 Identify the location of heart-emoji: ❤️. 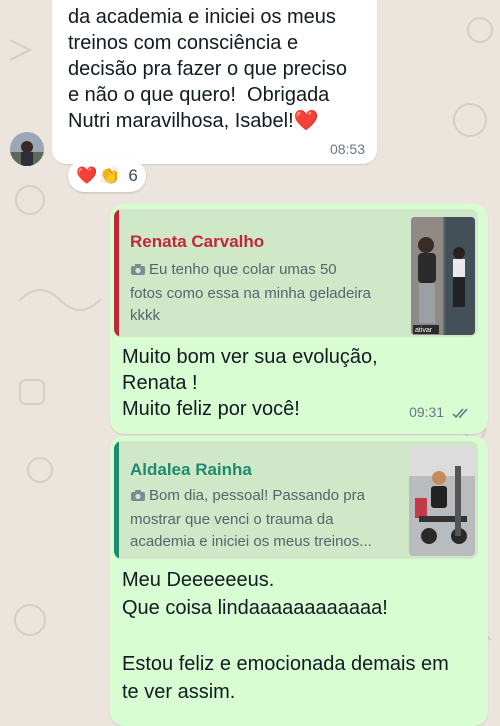
(306, 121).